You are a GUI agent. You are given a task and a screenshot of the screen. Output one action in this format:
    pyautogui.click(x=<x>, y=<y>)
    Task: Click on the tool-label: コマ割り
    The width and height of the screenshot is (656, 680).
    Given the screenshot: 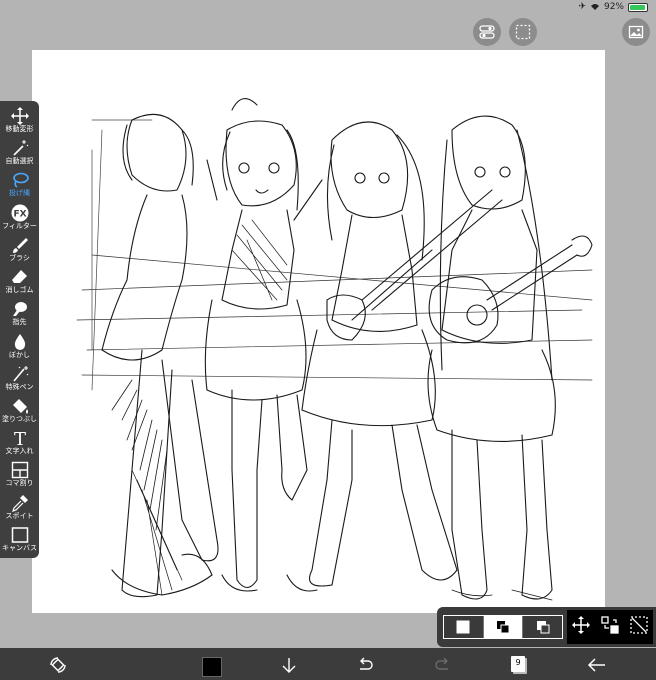 What is the action you would take?
    pyautogui.click(x=19, y=483)
    